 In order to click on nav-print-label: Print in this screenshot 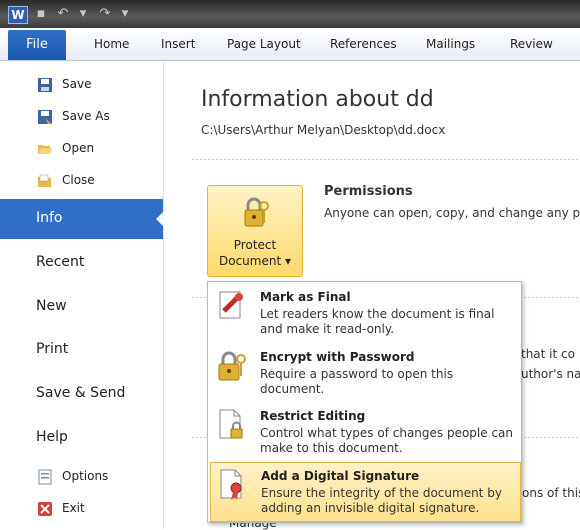, I will do `click(52, 349)`.